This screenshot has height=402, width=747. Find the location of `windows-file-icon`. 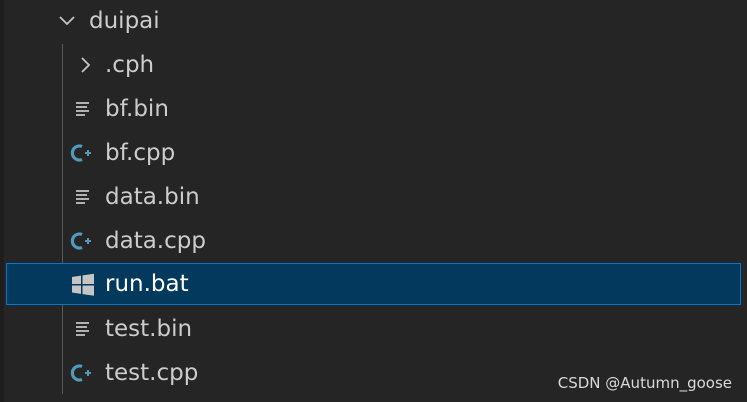

windows-file-icon is located at coordinates (83, 285).